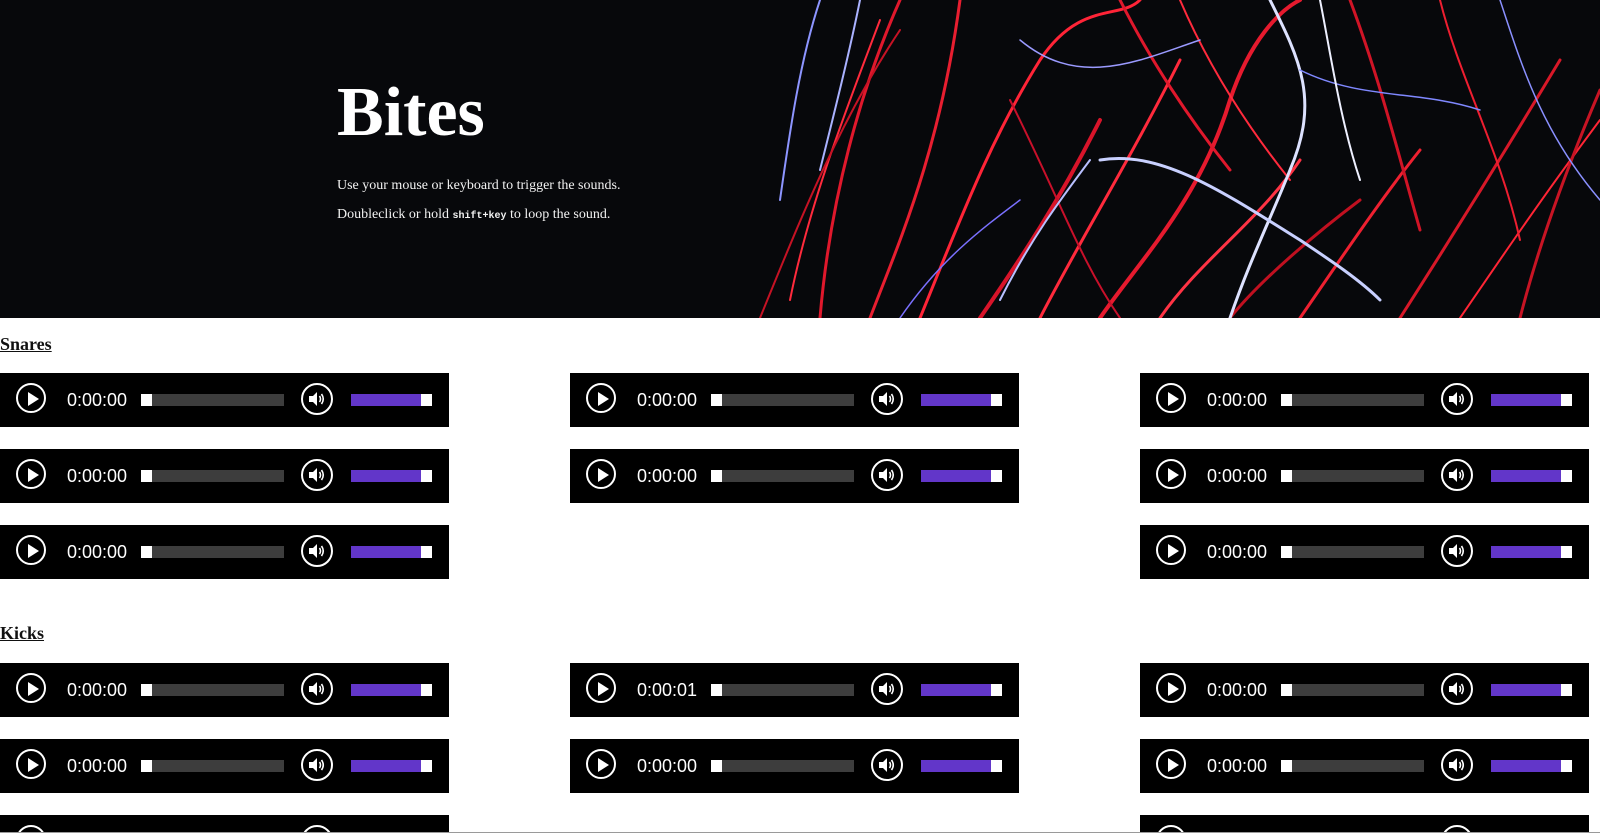  What do you see at coordinates (26, 344) in the screenshot?
I see `section-title-snares: Snares` at bounding box center [26, 344].